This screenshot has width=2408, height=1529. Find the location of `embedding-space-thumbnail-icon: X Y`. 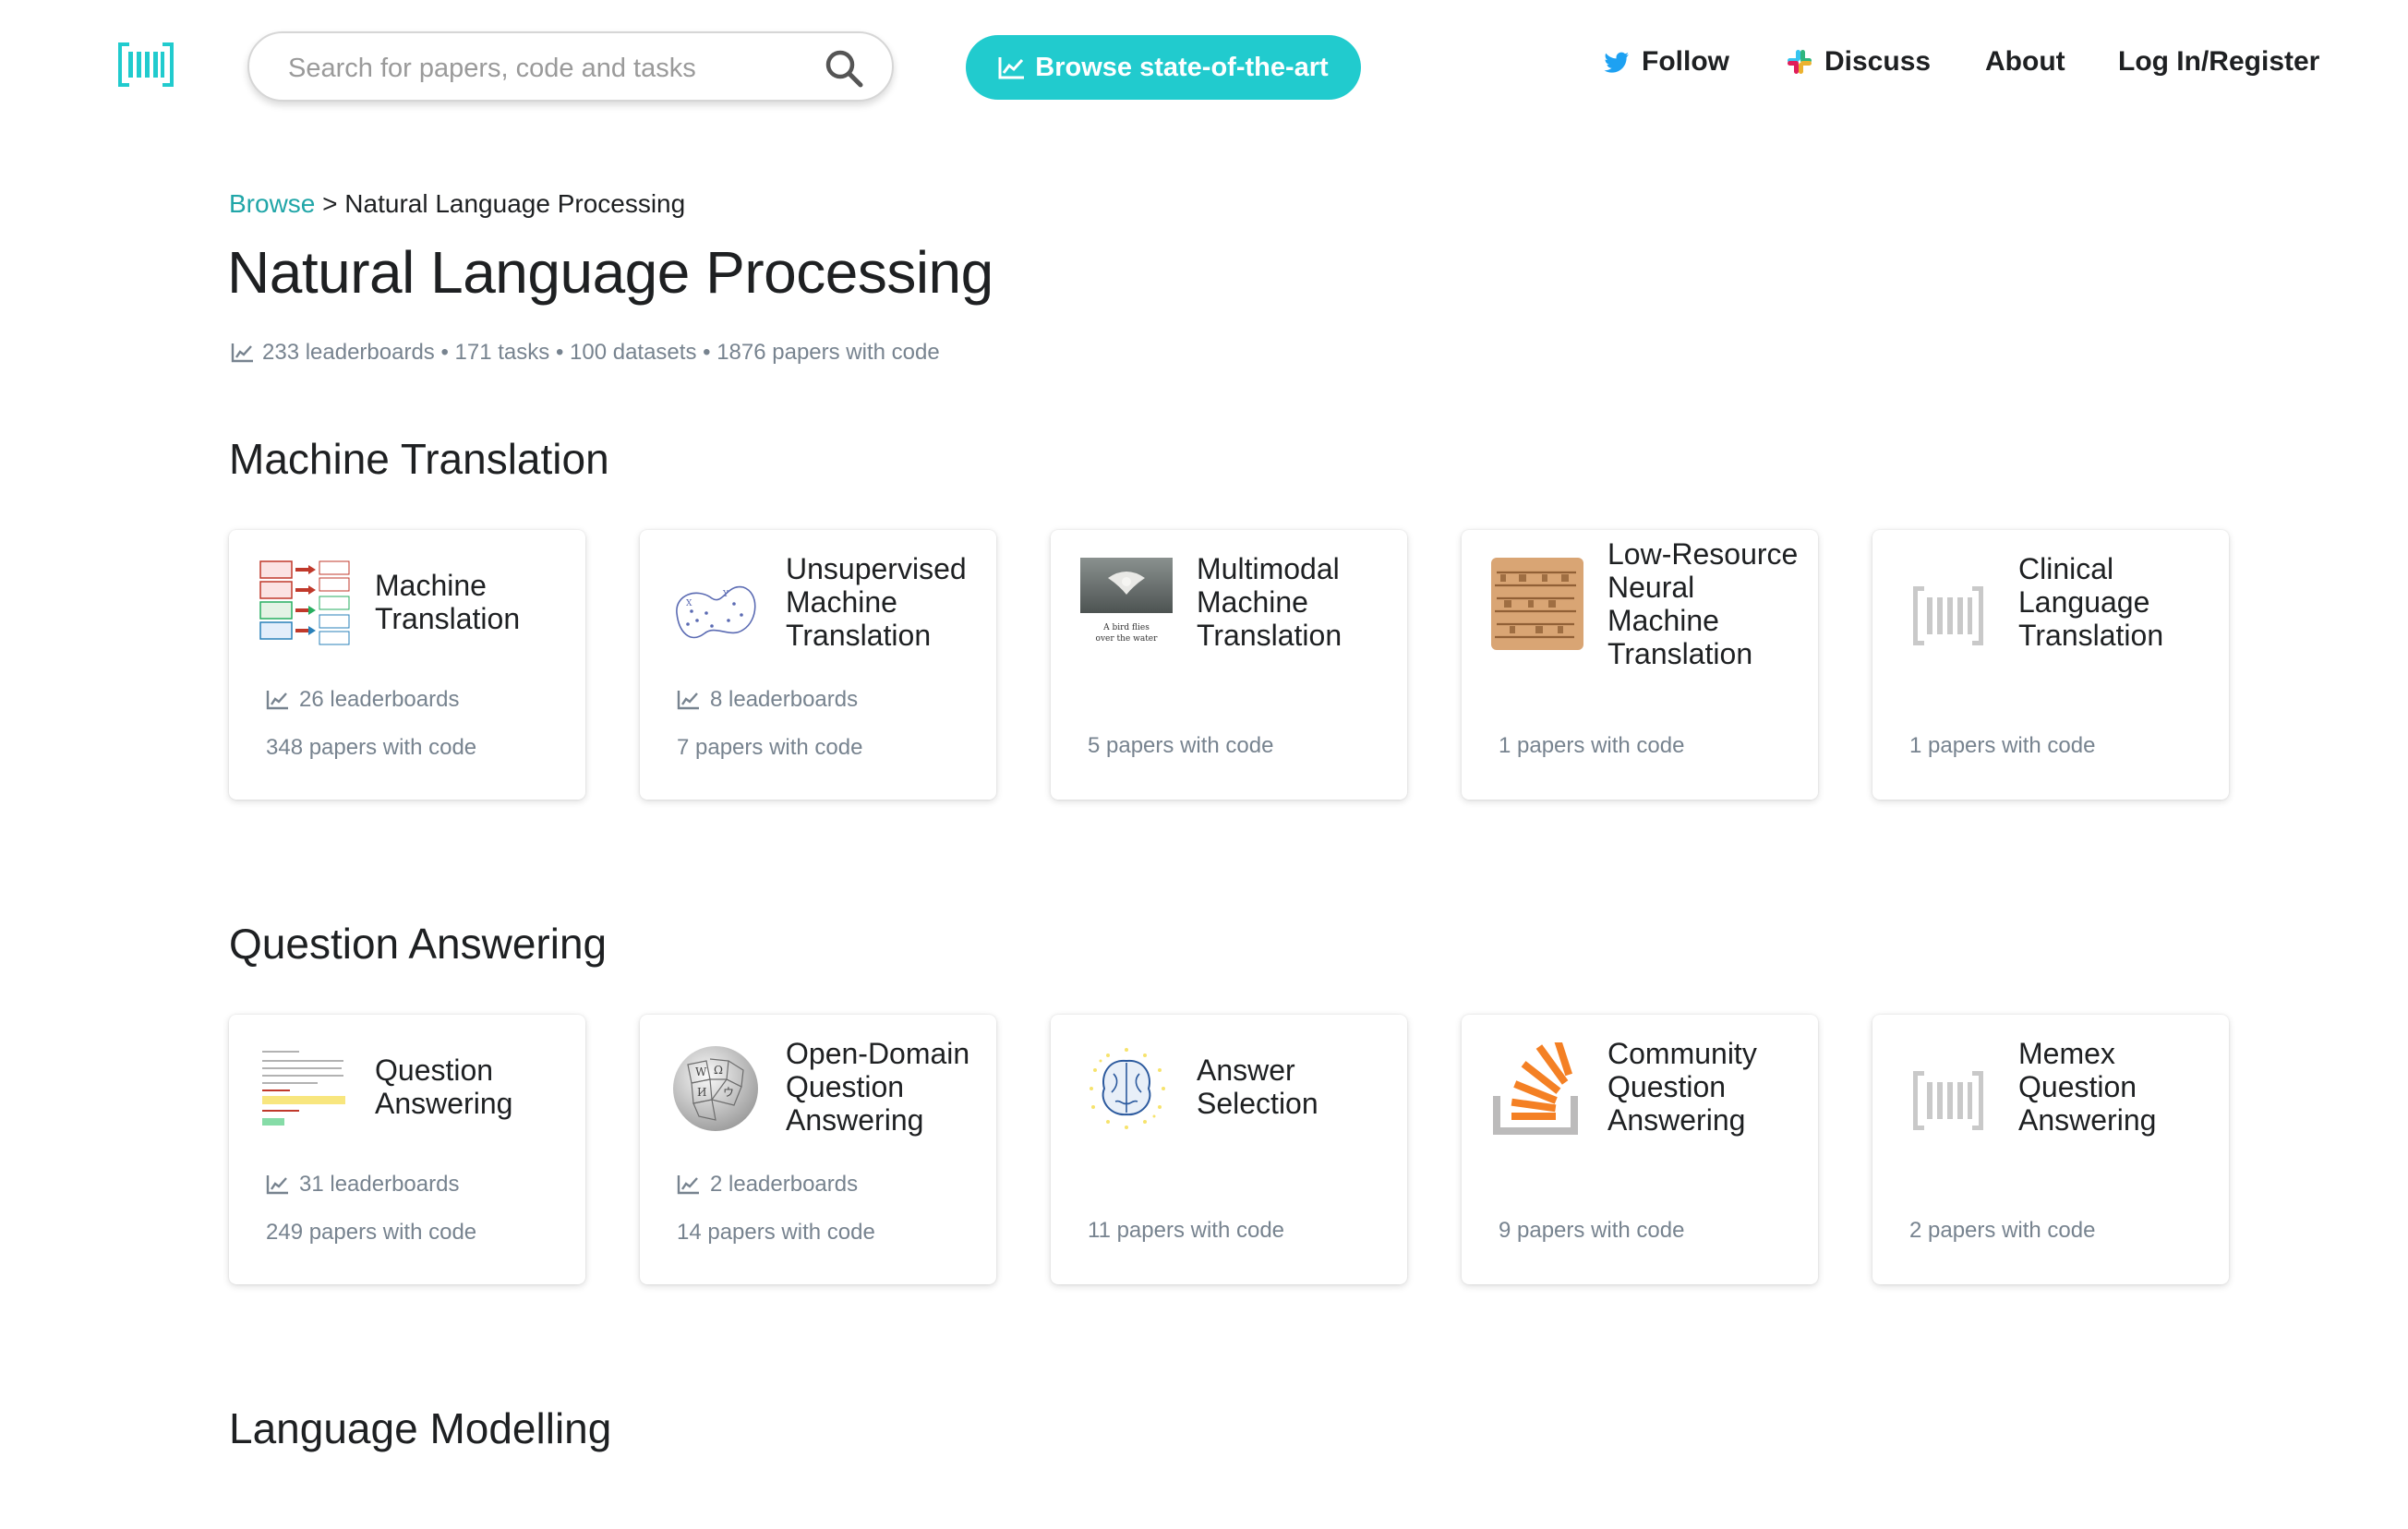

embedding-space-thumbnail-icon: X Y is located at coordinates (716, 612).